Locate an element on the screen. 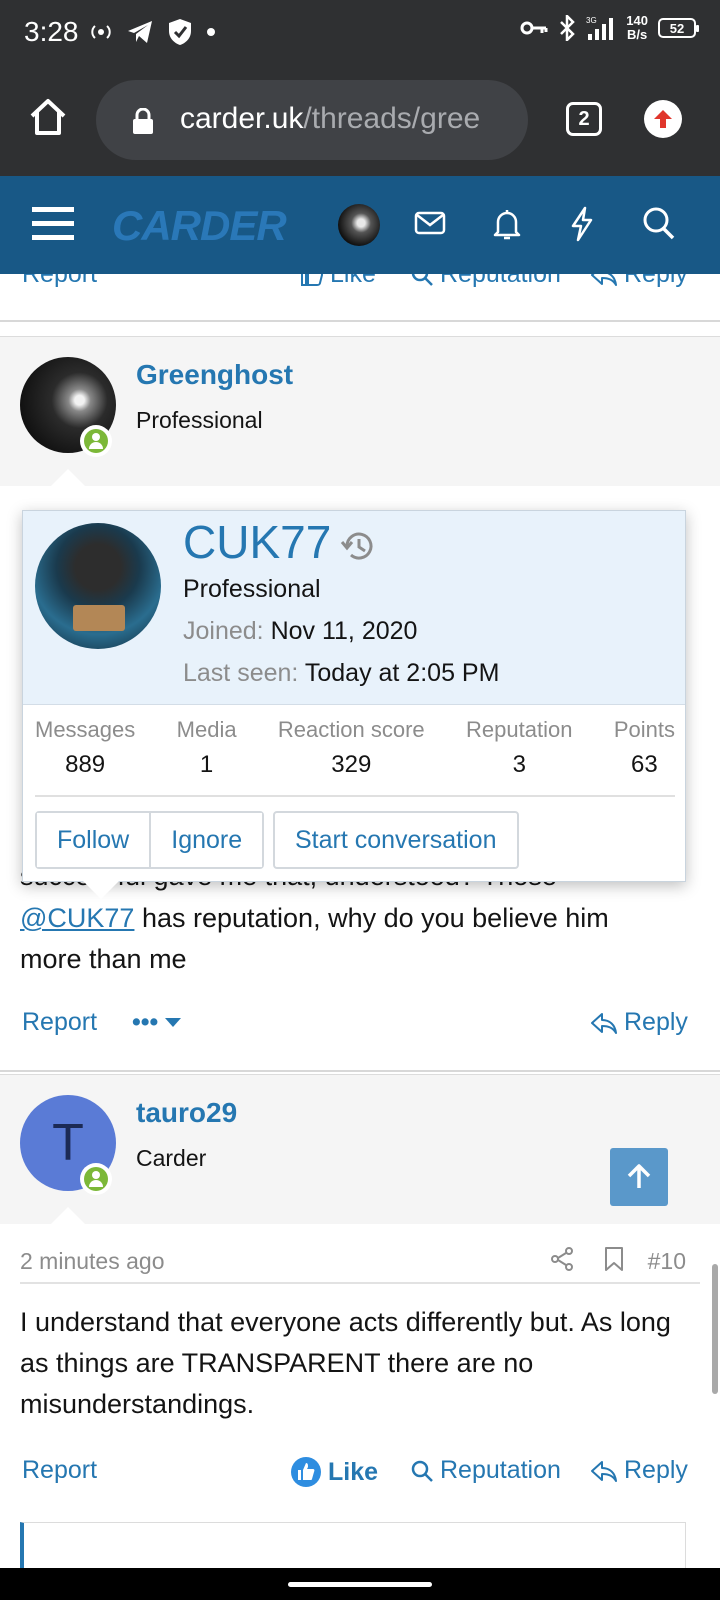  status-right-icons: 3G 140 B/s 52 is located at coordinates (609, 28).